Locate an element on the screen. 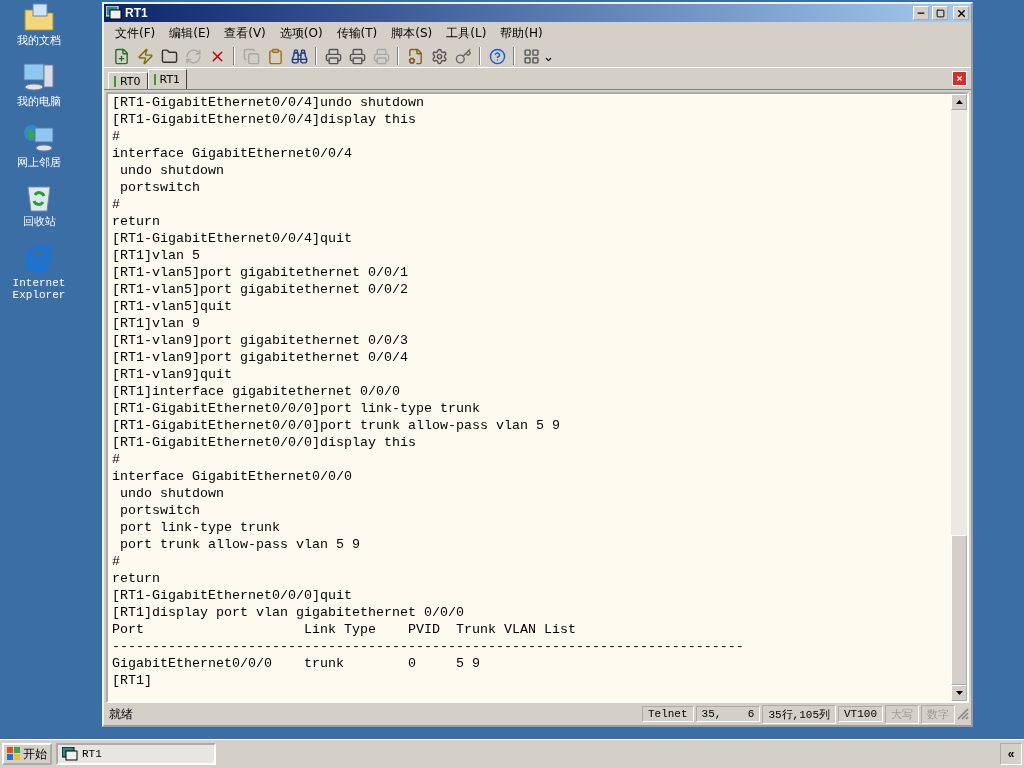  terminal-line: [RT1-vlan5]port gigabitethernet 0/0/1 is located at coordinates (260, 272).